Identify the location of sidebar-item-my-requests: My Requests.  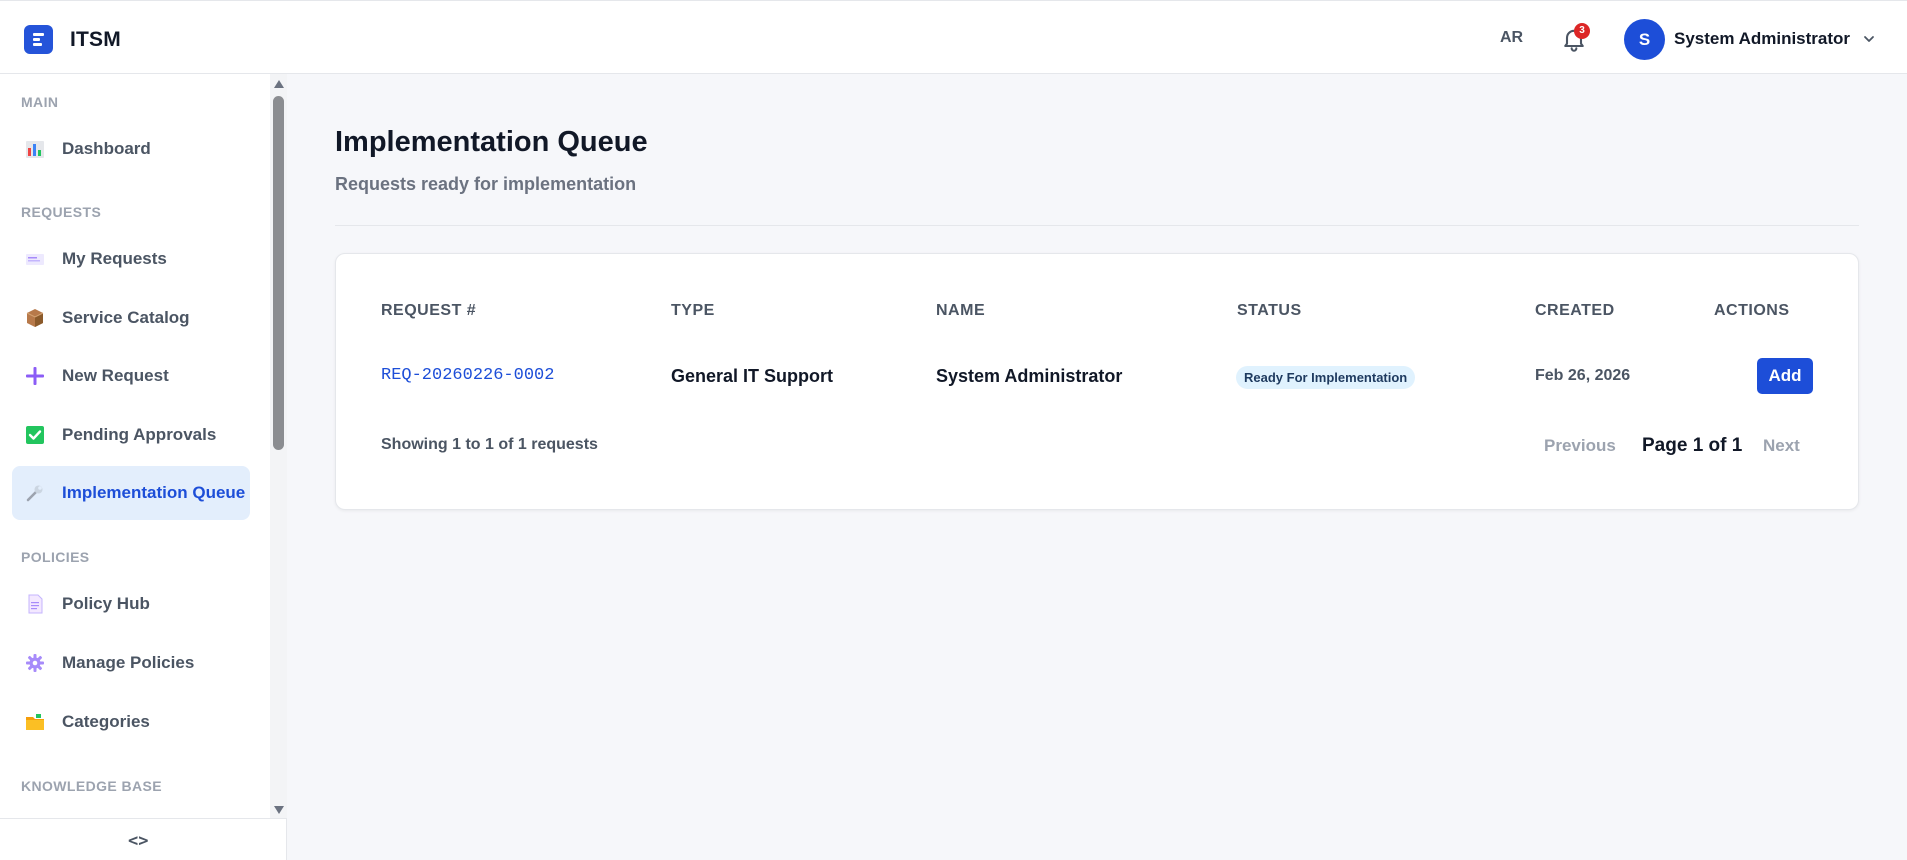
(131, 259).